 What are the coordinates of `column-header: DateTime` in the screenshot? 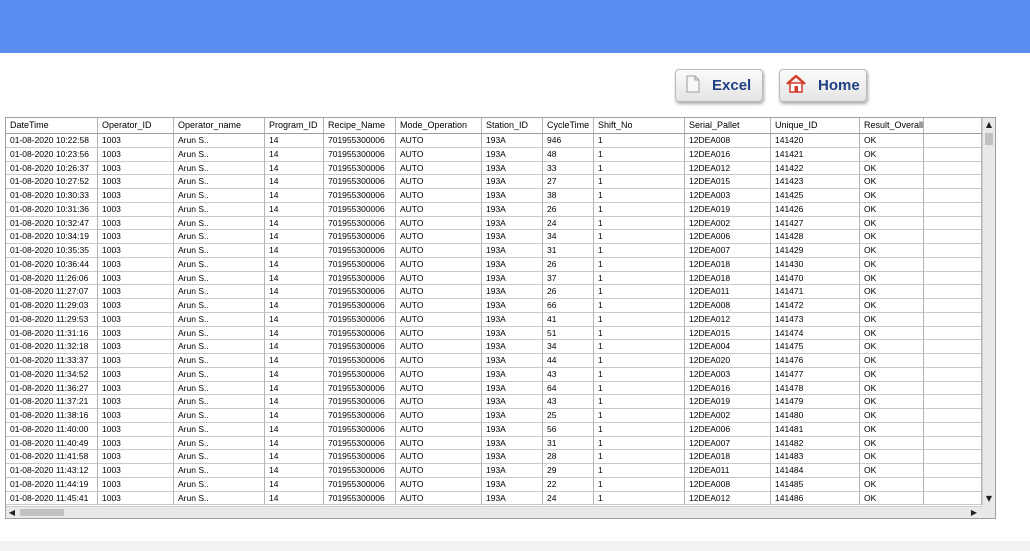 It's located at (52, 125).